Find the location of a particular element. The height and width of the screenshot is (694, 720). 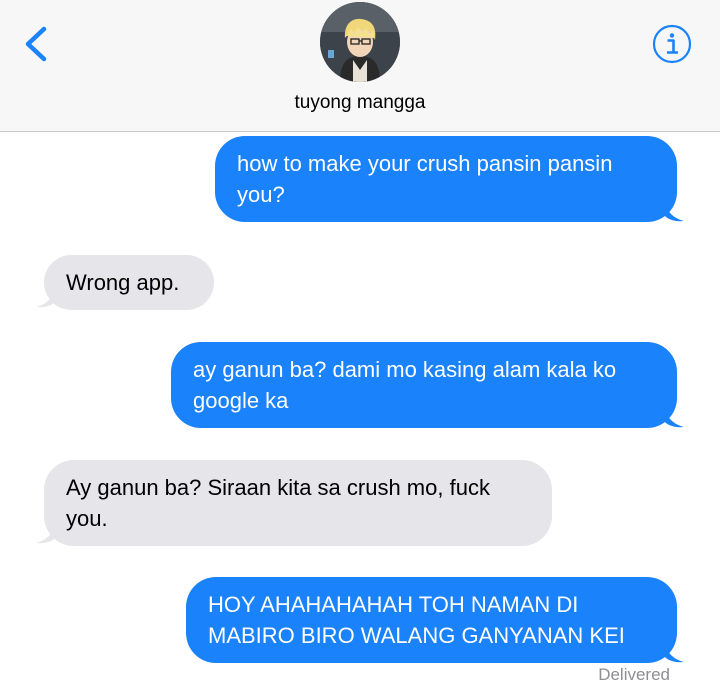

message-bubble-incoming: Wrong app. is located at coordinates (129, 282).